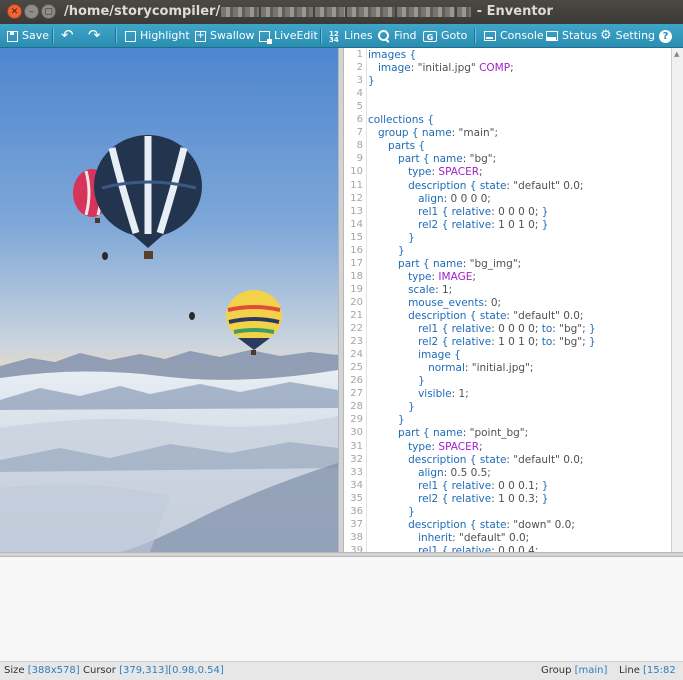  What do you see at coordinates (396, 146) in the screenshot?
I see `code-line: parts {` at bounding box center [396, 146].